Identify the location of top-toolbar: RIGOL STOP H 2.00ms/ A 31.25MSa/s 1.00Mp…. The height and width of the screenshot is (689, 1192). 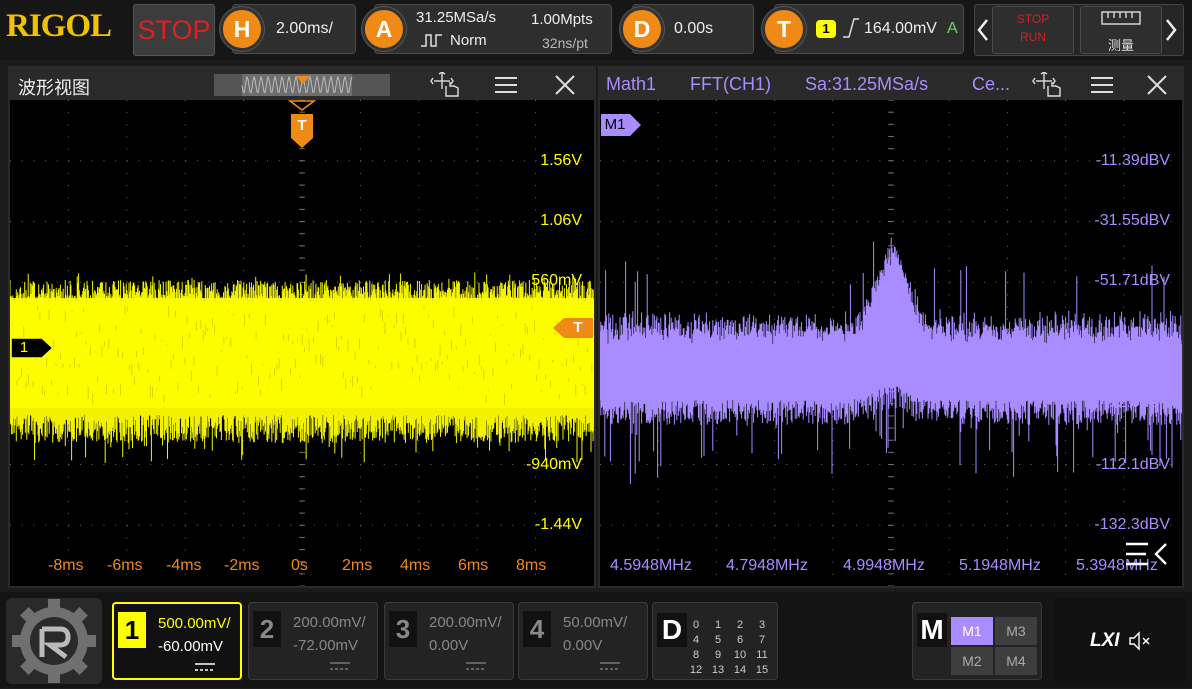
(596, 30).